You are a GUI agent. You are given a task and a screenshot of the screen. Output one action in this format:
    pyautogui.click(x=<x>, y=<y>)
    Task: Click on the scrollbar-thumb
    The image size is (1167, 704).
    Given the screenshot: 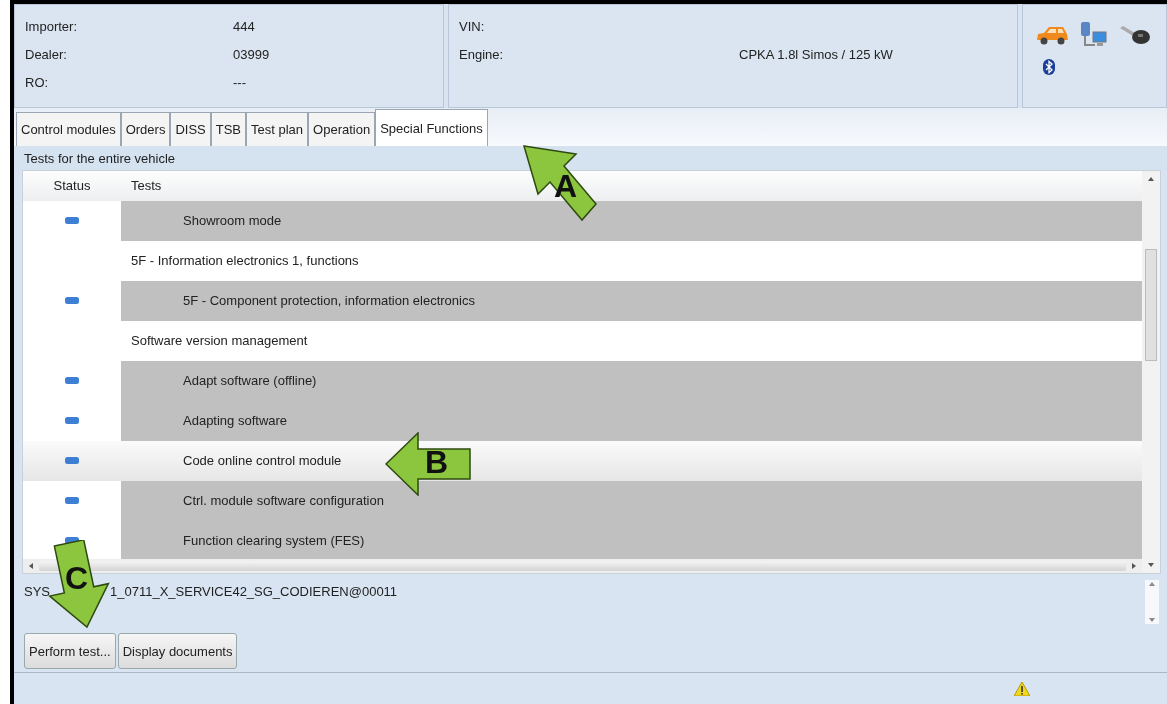 What is the action you would take?
    pyautogui.click(x=1151, y=305)
    